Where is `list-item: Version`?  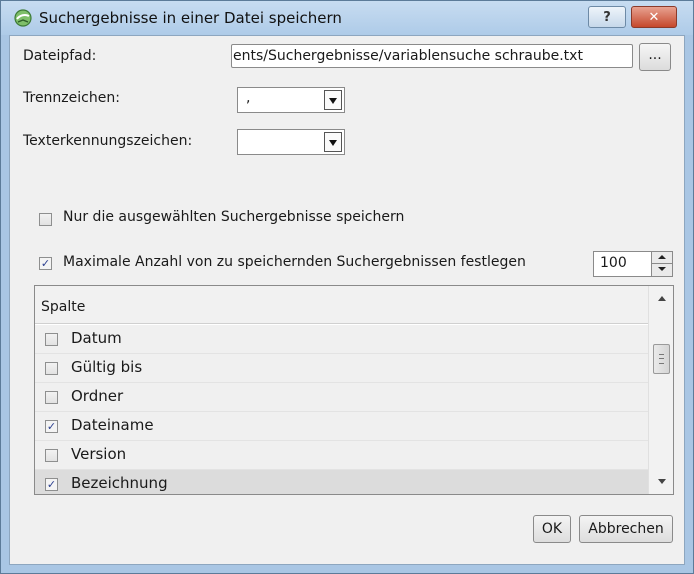 list-item: Version is located at coordinates (341, 455).